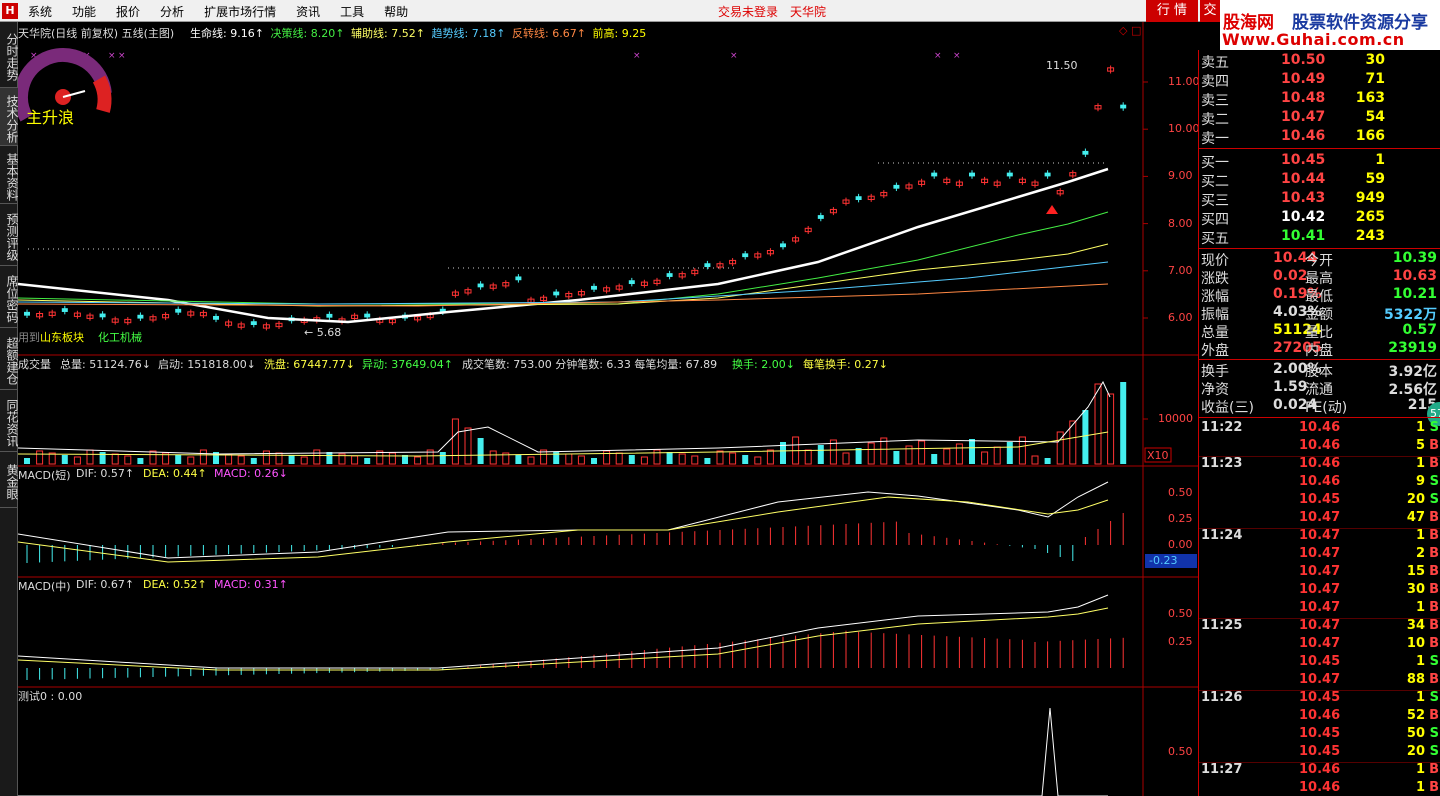 This screenshot has height=796, width=1440. I want to click on ask-label: 卖二, so click(1215, 120).